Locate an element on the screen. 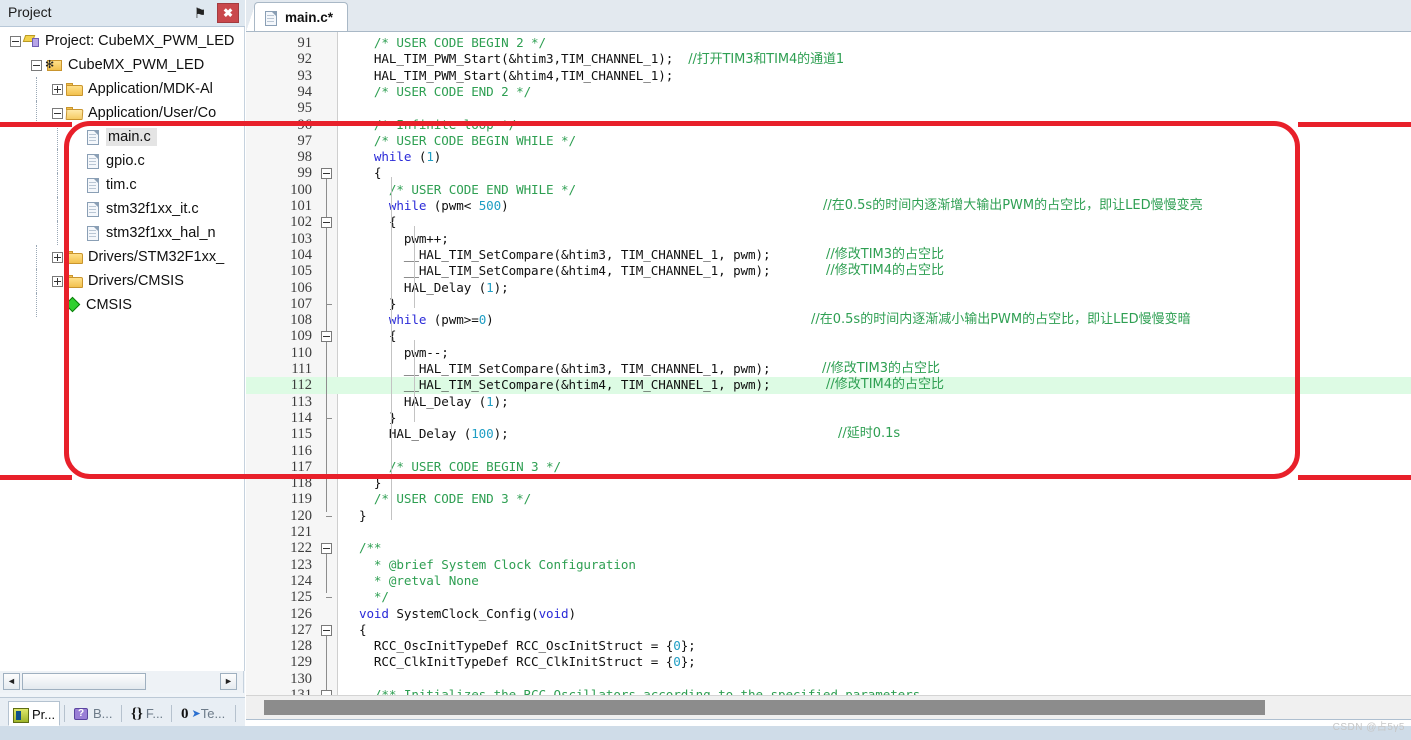  tree-item-label: Application/MDK-Al is located at coordinates (150, 89).